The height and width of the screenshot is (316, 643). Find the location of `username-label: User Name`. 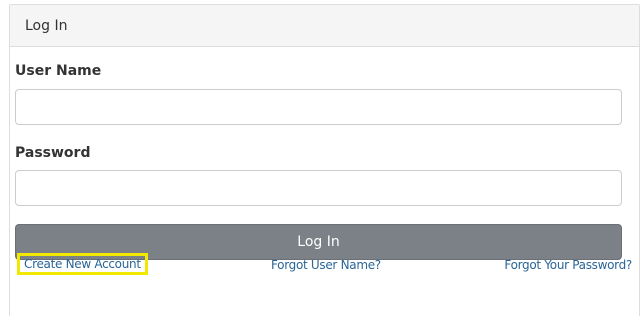

username-label: User Name is located at coordinates (58, 71).